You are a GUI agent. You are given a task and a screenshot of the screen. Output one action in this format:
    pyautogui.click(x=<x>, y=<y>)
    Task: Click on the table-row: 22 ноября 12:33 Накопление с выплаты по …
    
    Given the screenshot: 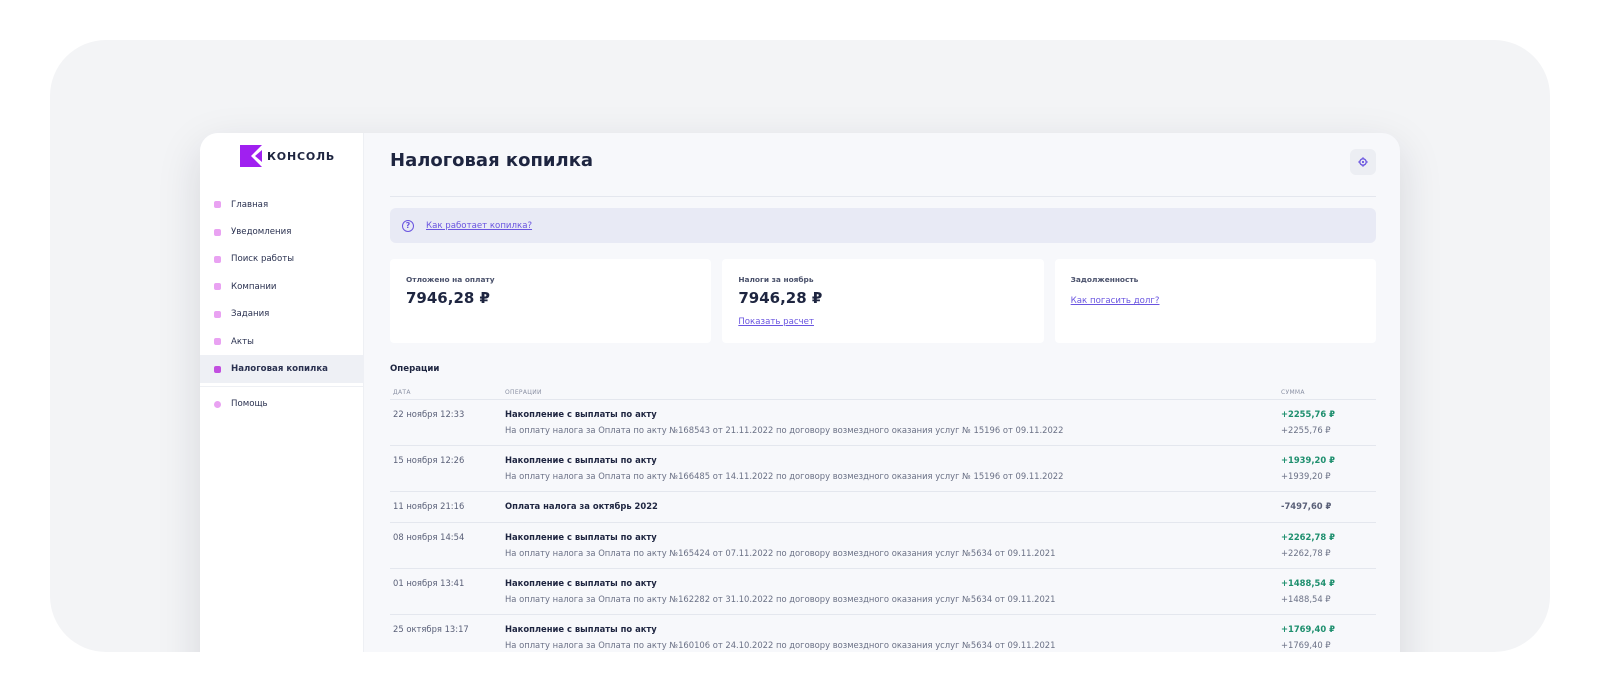 What is the action you would take?
    pyautogui.click(x=883, y=423)
    